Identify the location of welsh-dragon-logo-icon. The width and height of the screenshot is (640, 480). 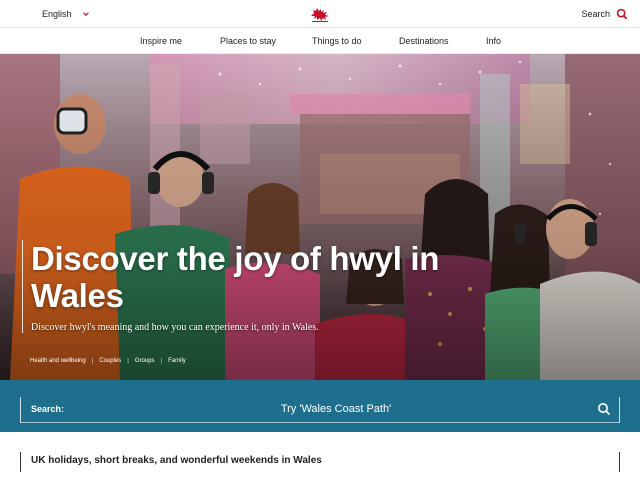
(320, 14).